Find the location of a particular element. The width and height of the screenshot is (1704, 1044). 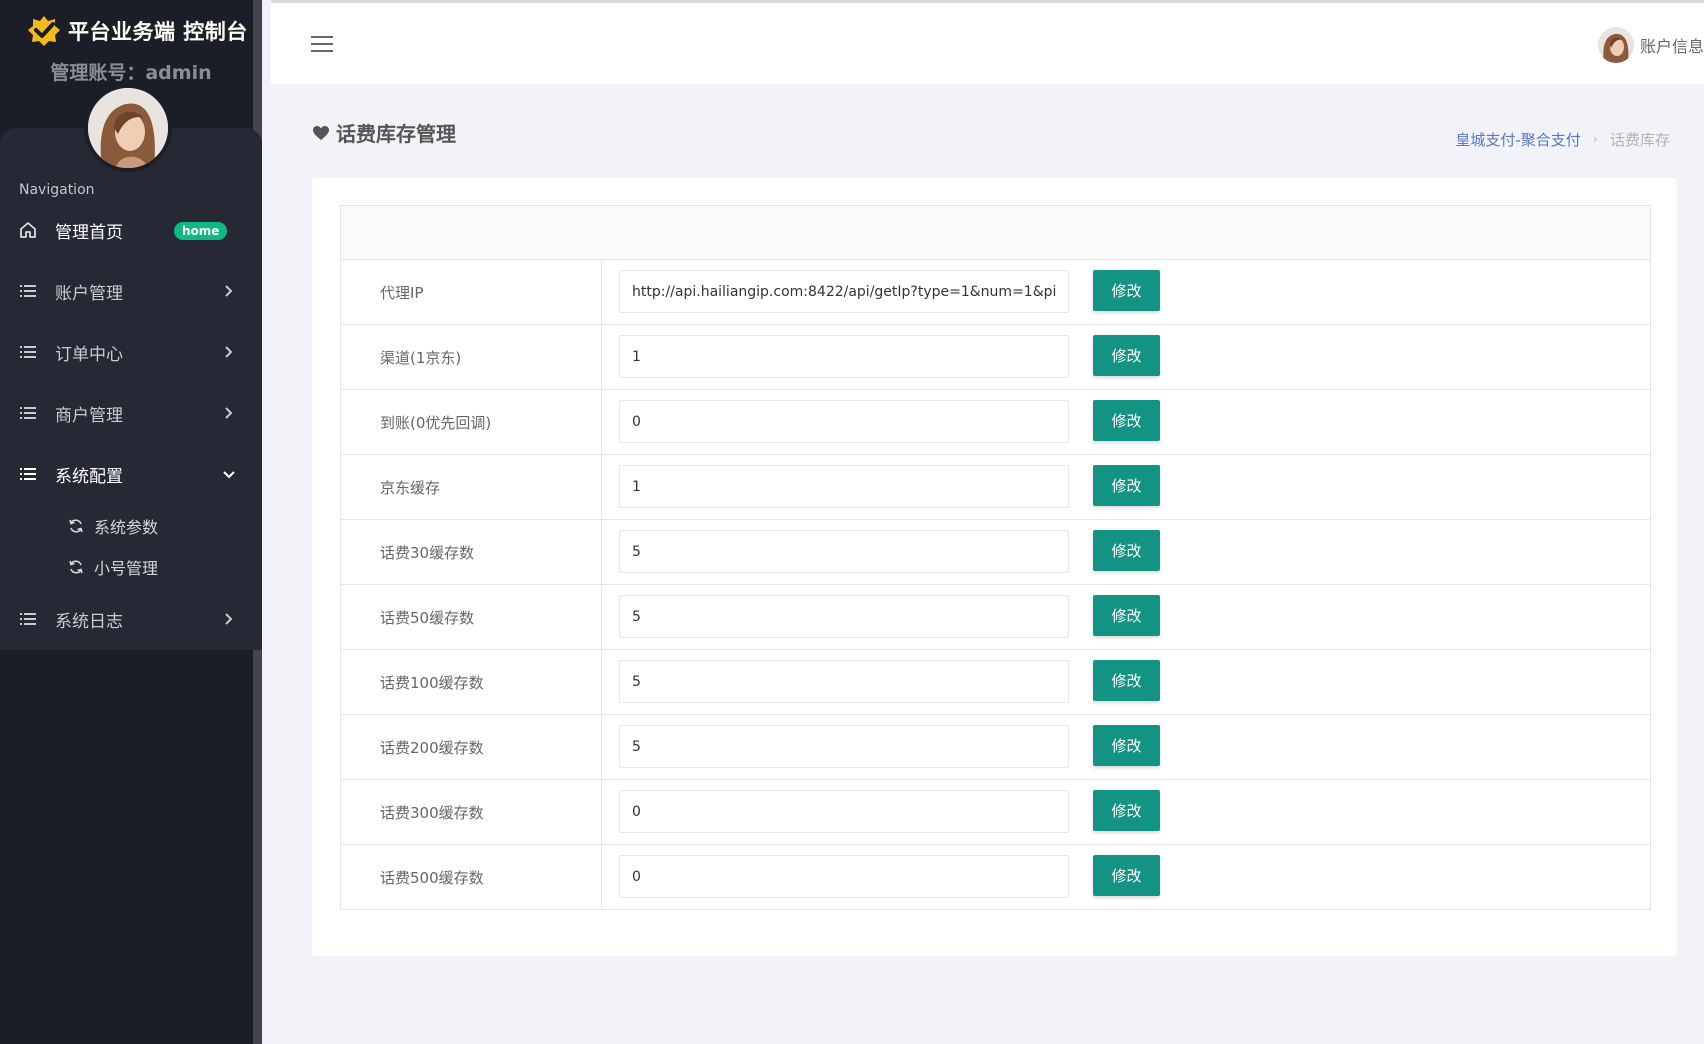

table-row: 渠道(1京东) 修改 is located at coordinates (995, 357).